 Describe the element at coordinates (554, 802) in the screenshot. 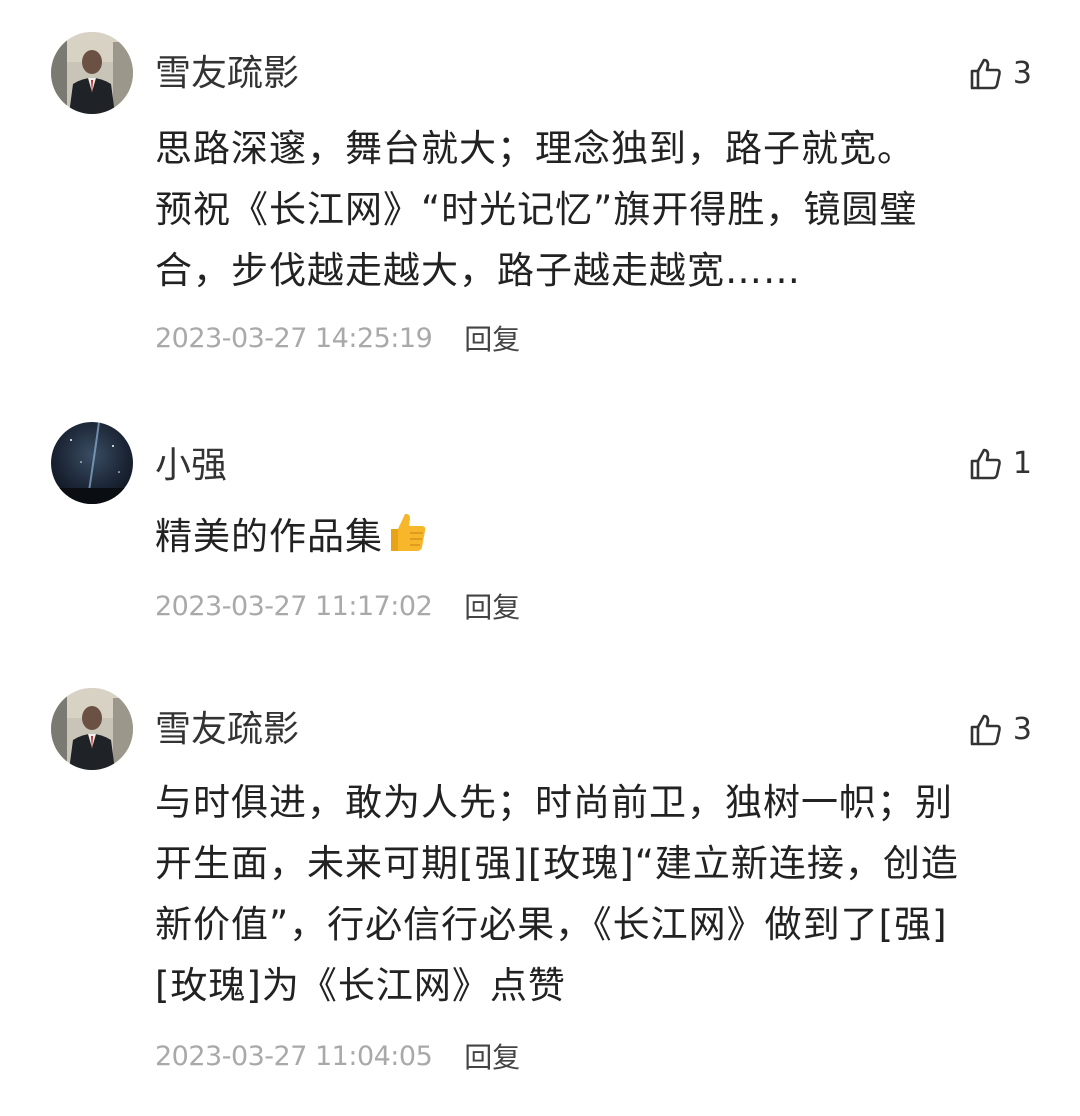

I see `comment-line: 与时俱进，敢为人先；时尚前卫，独树一帜；别` at that location.